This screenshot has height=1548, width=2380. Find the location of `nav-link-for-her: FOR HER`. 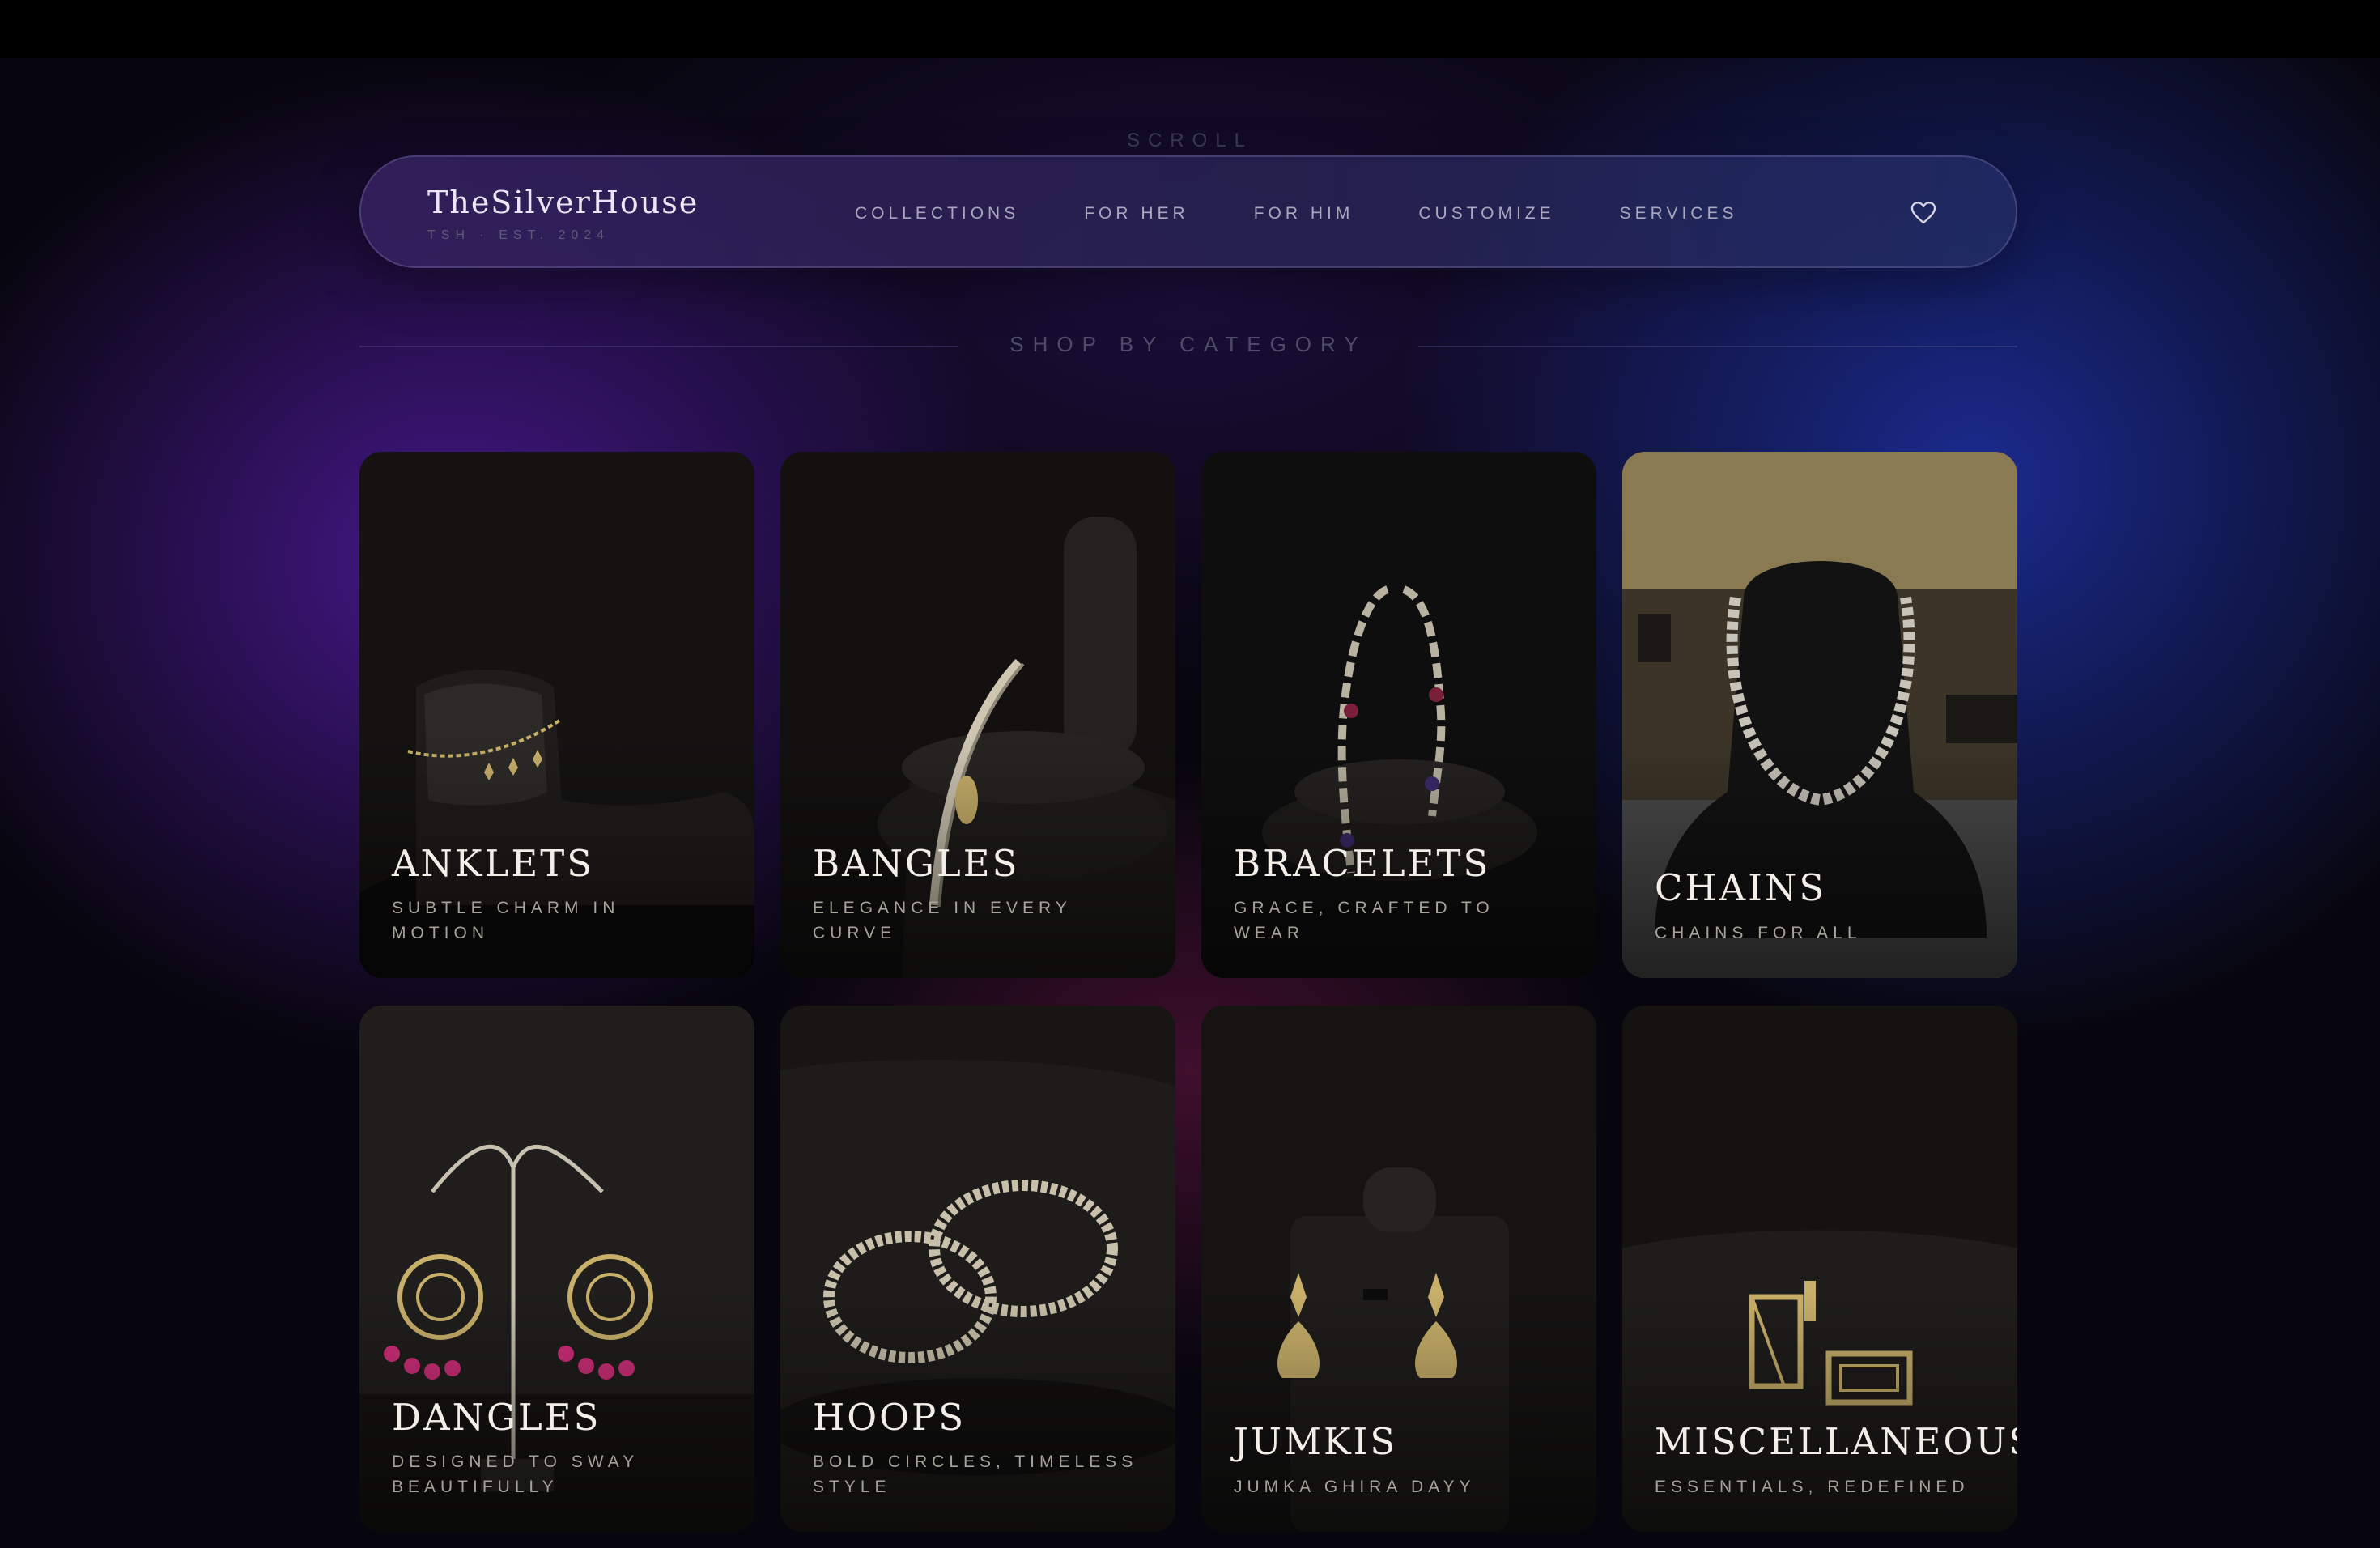

nav-link-for-her: FOR HER is located at coordinates (1136, 214).